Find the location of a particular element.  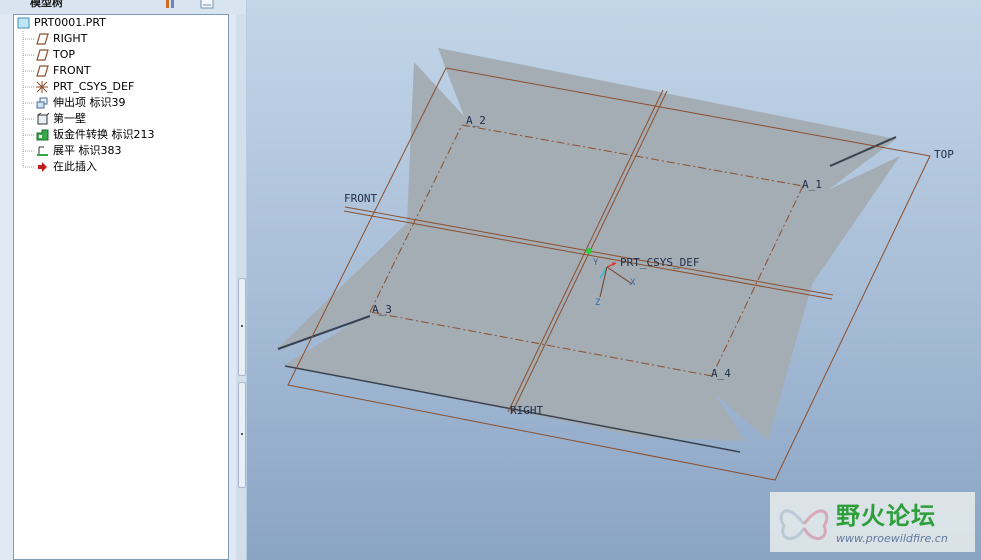

sheetmetal-conversion-icon is located at coordinates (42, 135).